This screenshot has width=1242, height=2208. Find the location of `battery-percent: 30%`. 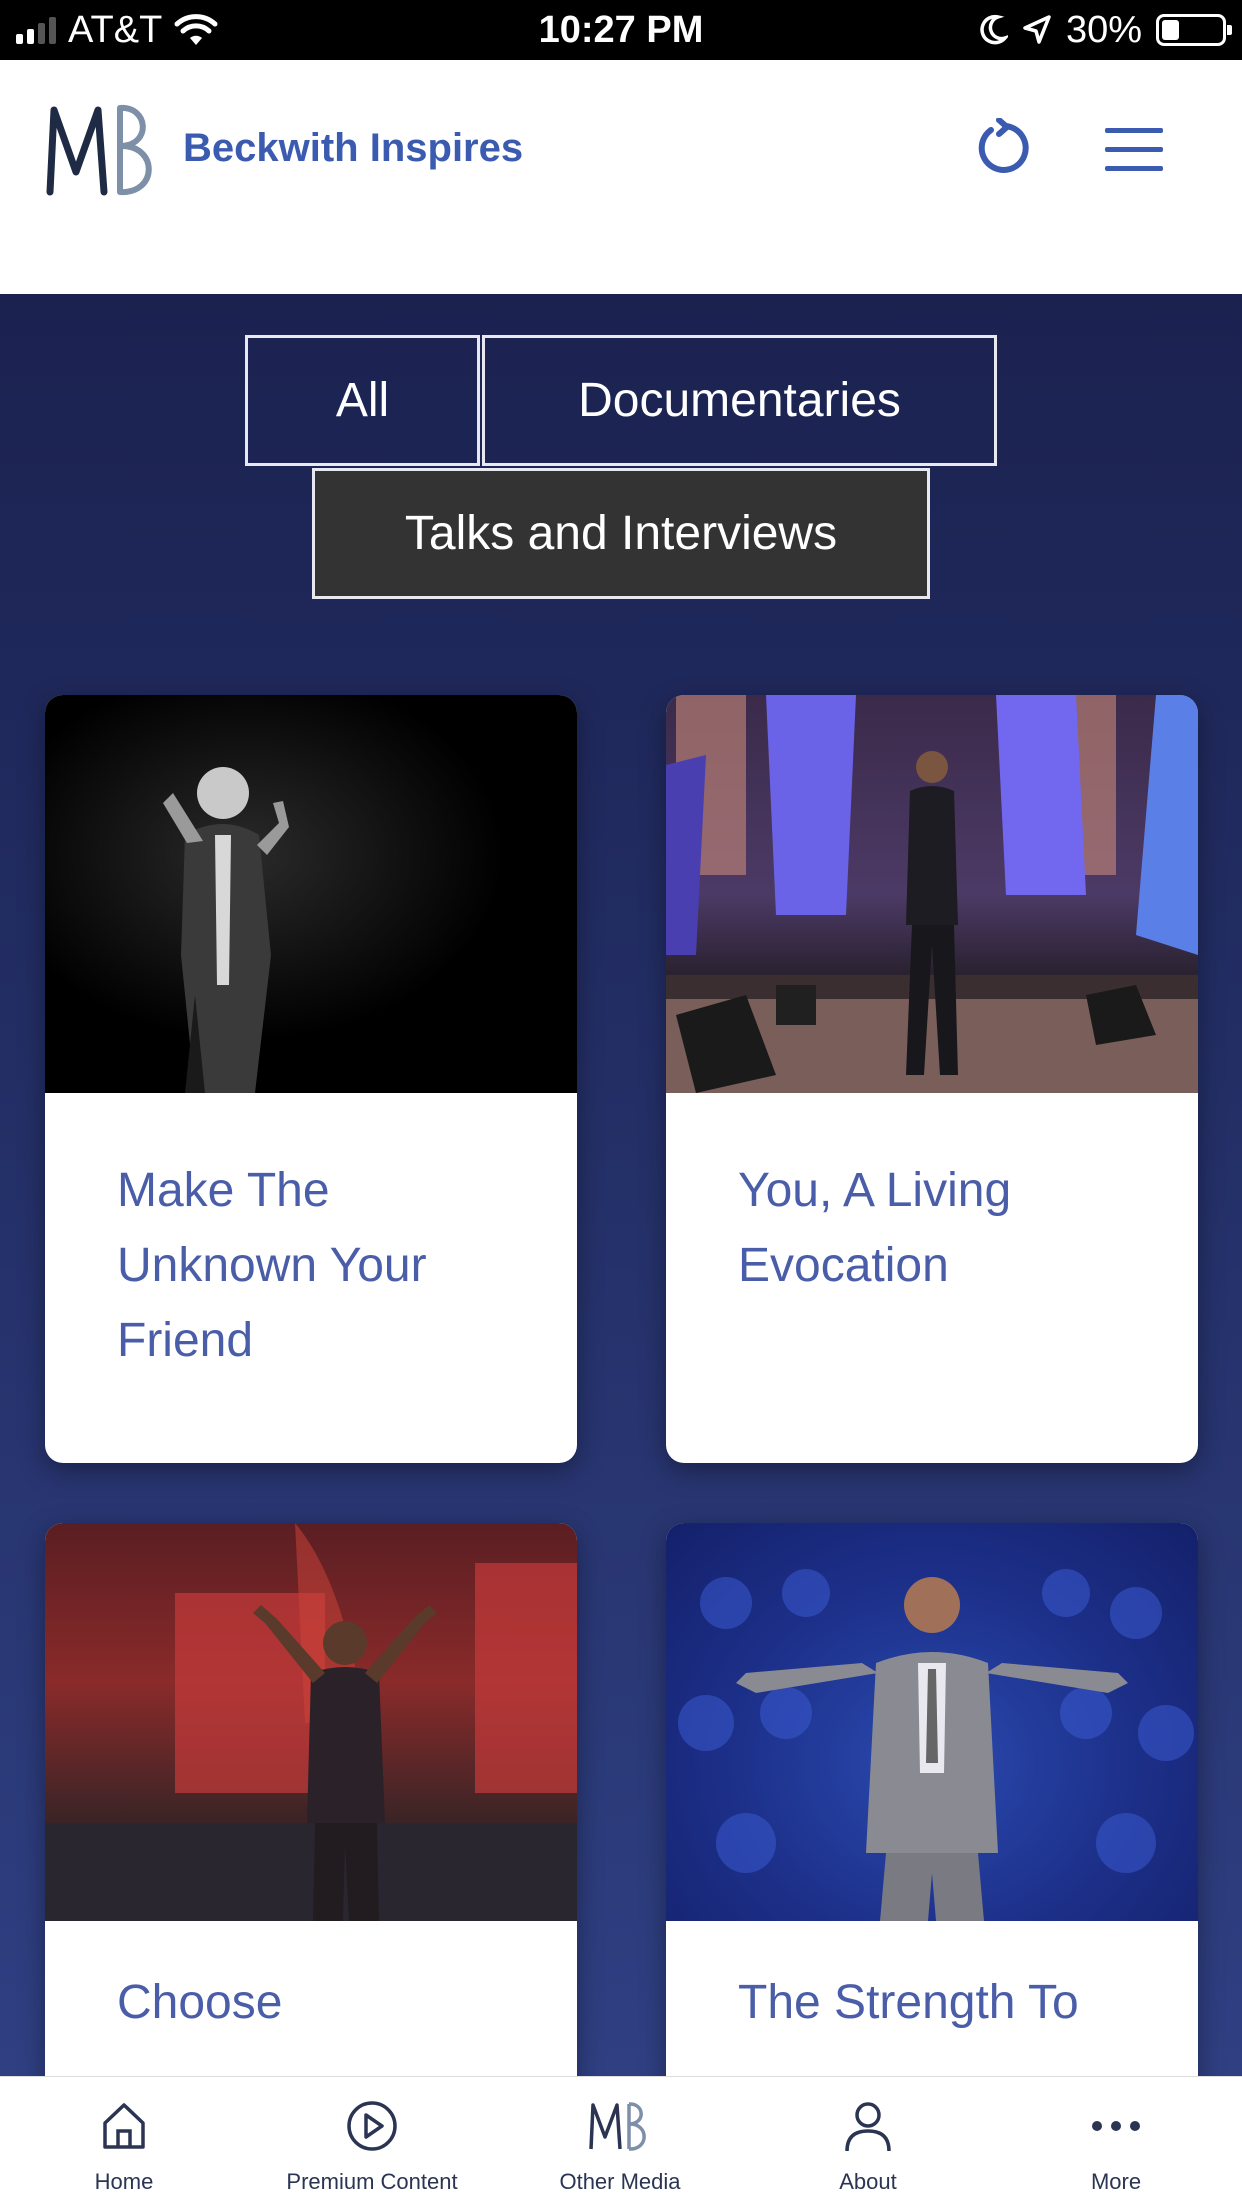

battery-percent: 30% is located at coordinates (1103, 29).